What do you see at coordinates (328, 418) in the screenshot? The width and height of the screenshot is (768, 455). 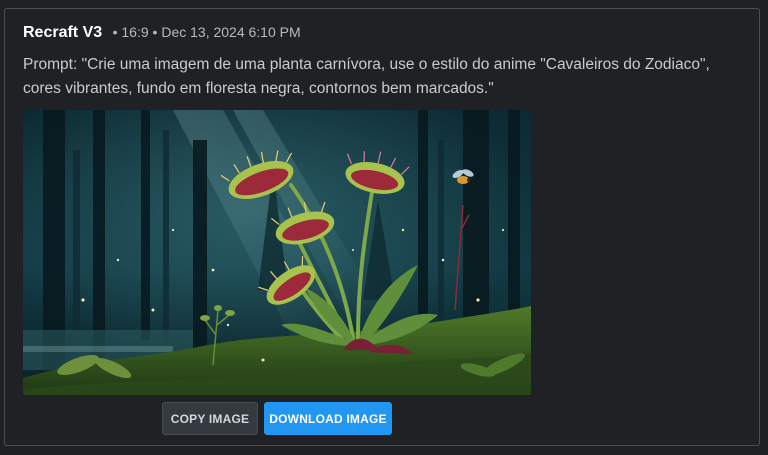 I see `download-image-button: DOWNLOAD IMAGE` at bounding box center [328, 418].